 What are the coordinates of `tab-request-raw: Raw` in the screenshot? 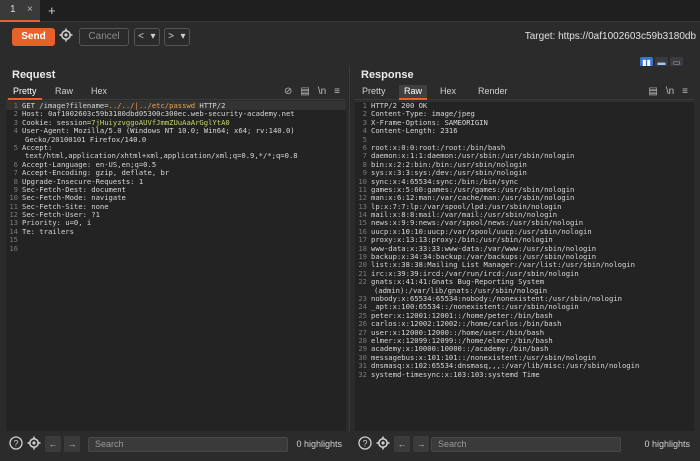 It's located at (64, 92).